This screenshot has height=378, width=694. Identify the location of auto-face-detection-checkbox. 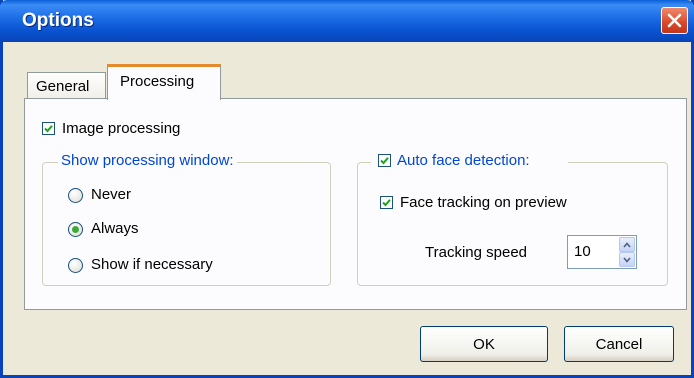
(384, 160).